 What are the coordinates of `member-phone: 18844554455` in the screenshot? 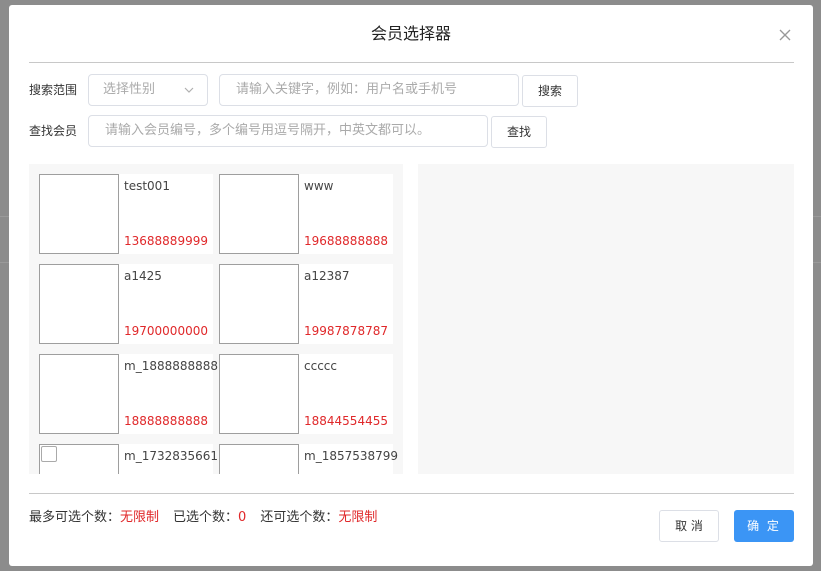 It's located at (346, 421).